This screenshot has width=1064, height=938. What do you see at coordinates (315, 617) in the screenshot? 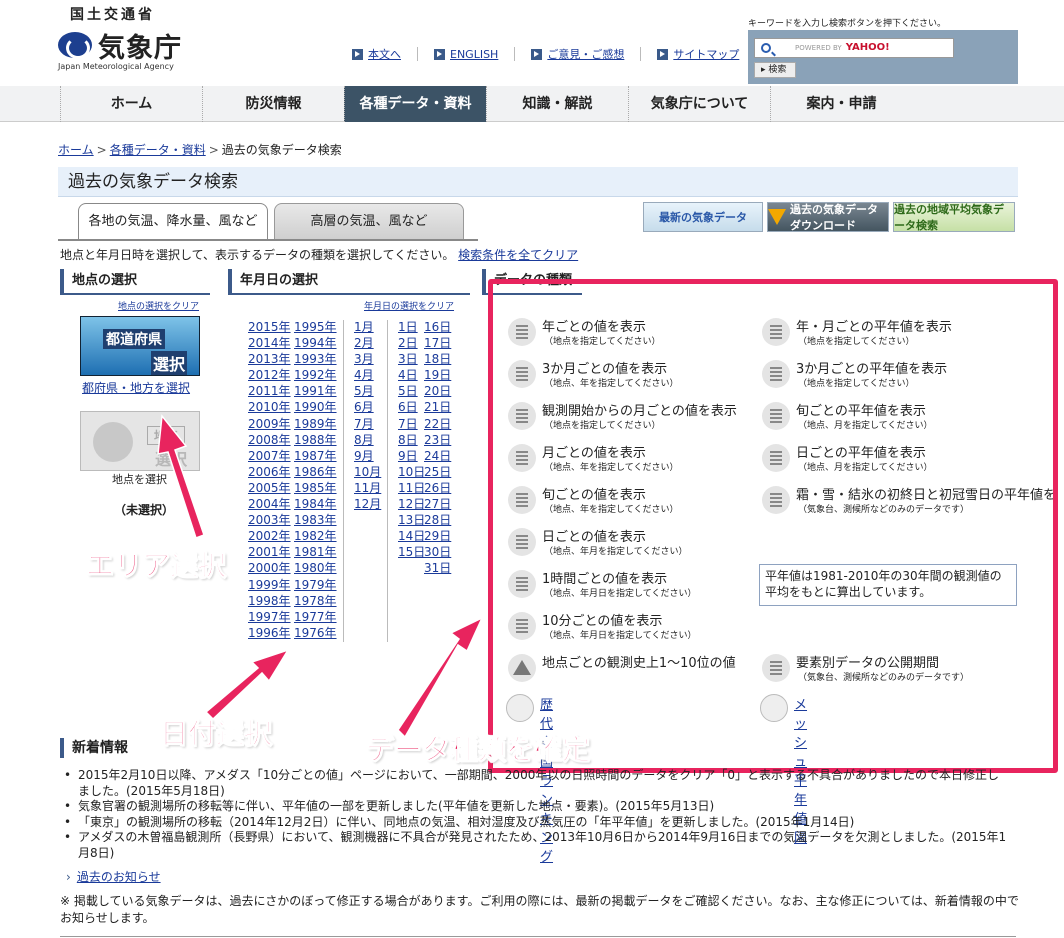
I see `year-link: 1977年` at bounding box center [315, 617].